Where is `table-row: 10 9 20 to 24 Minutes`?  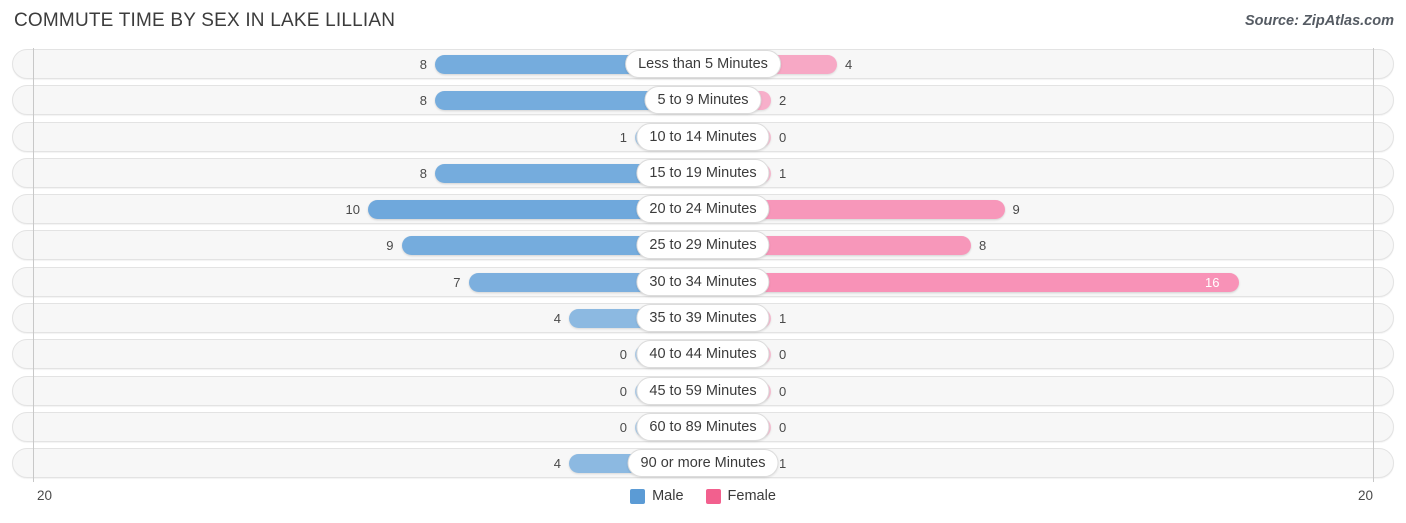
table-row: 10 9 20 to 24 Minutes is located at coordinates (703, 209).